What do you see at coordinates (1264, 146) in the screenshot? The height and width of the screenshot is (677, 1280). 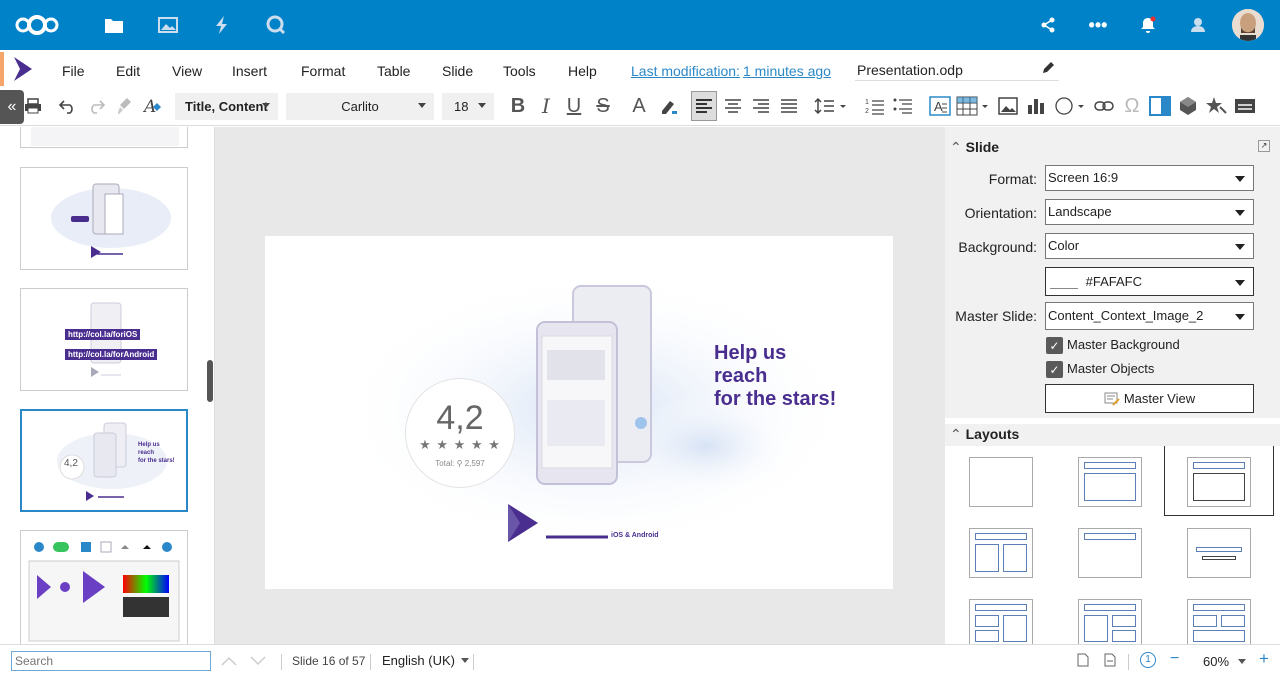 I see `more-options-icon: ↗` at bounding box center [1264, 146].